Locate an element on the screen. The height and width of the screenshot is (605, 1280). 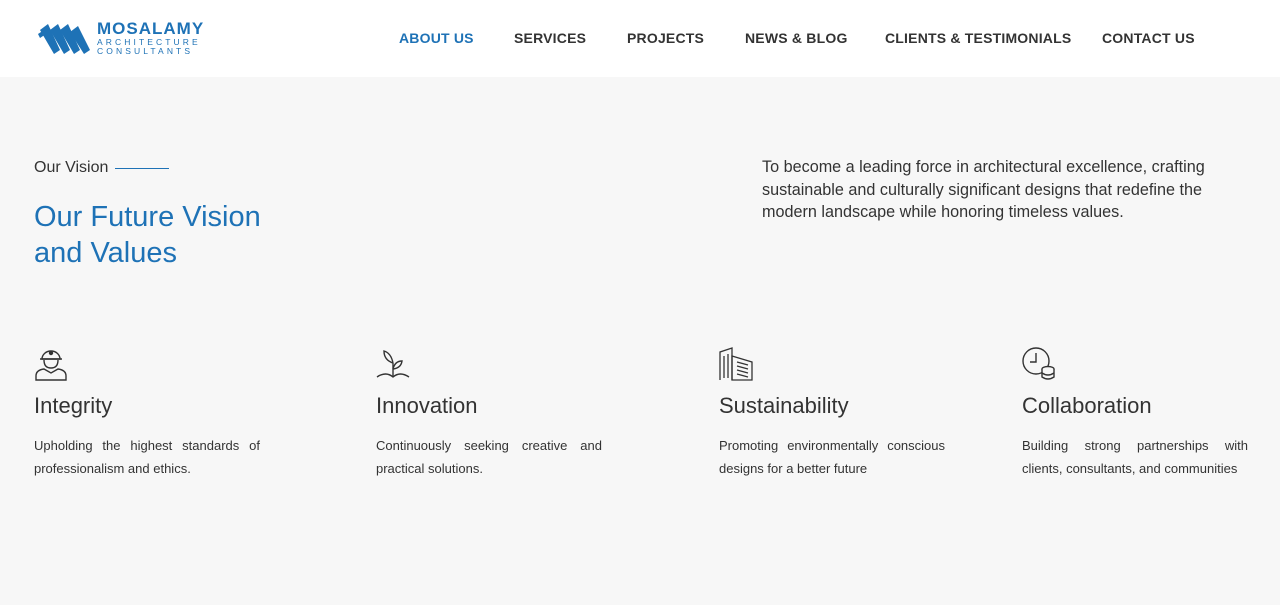
value-title: Collaboration is located at coordinates (1087, 405).